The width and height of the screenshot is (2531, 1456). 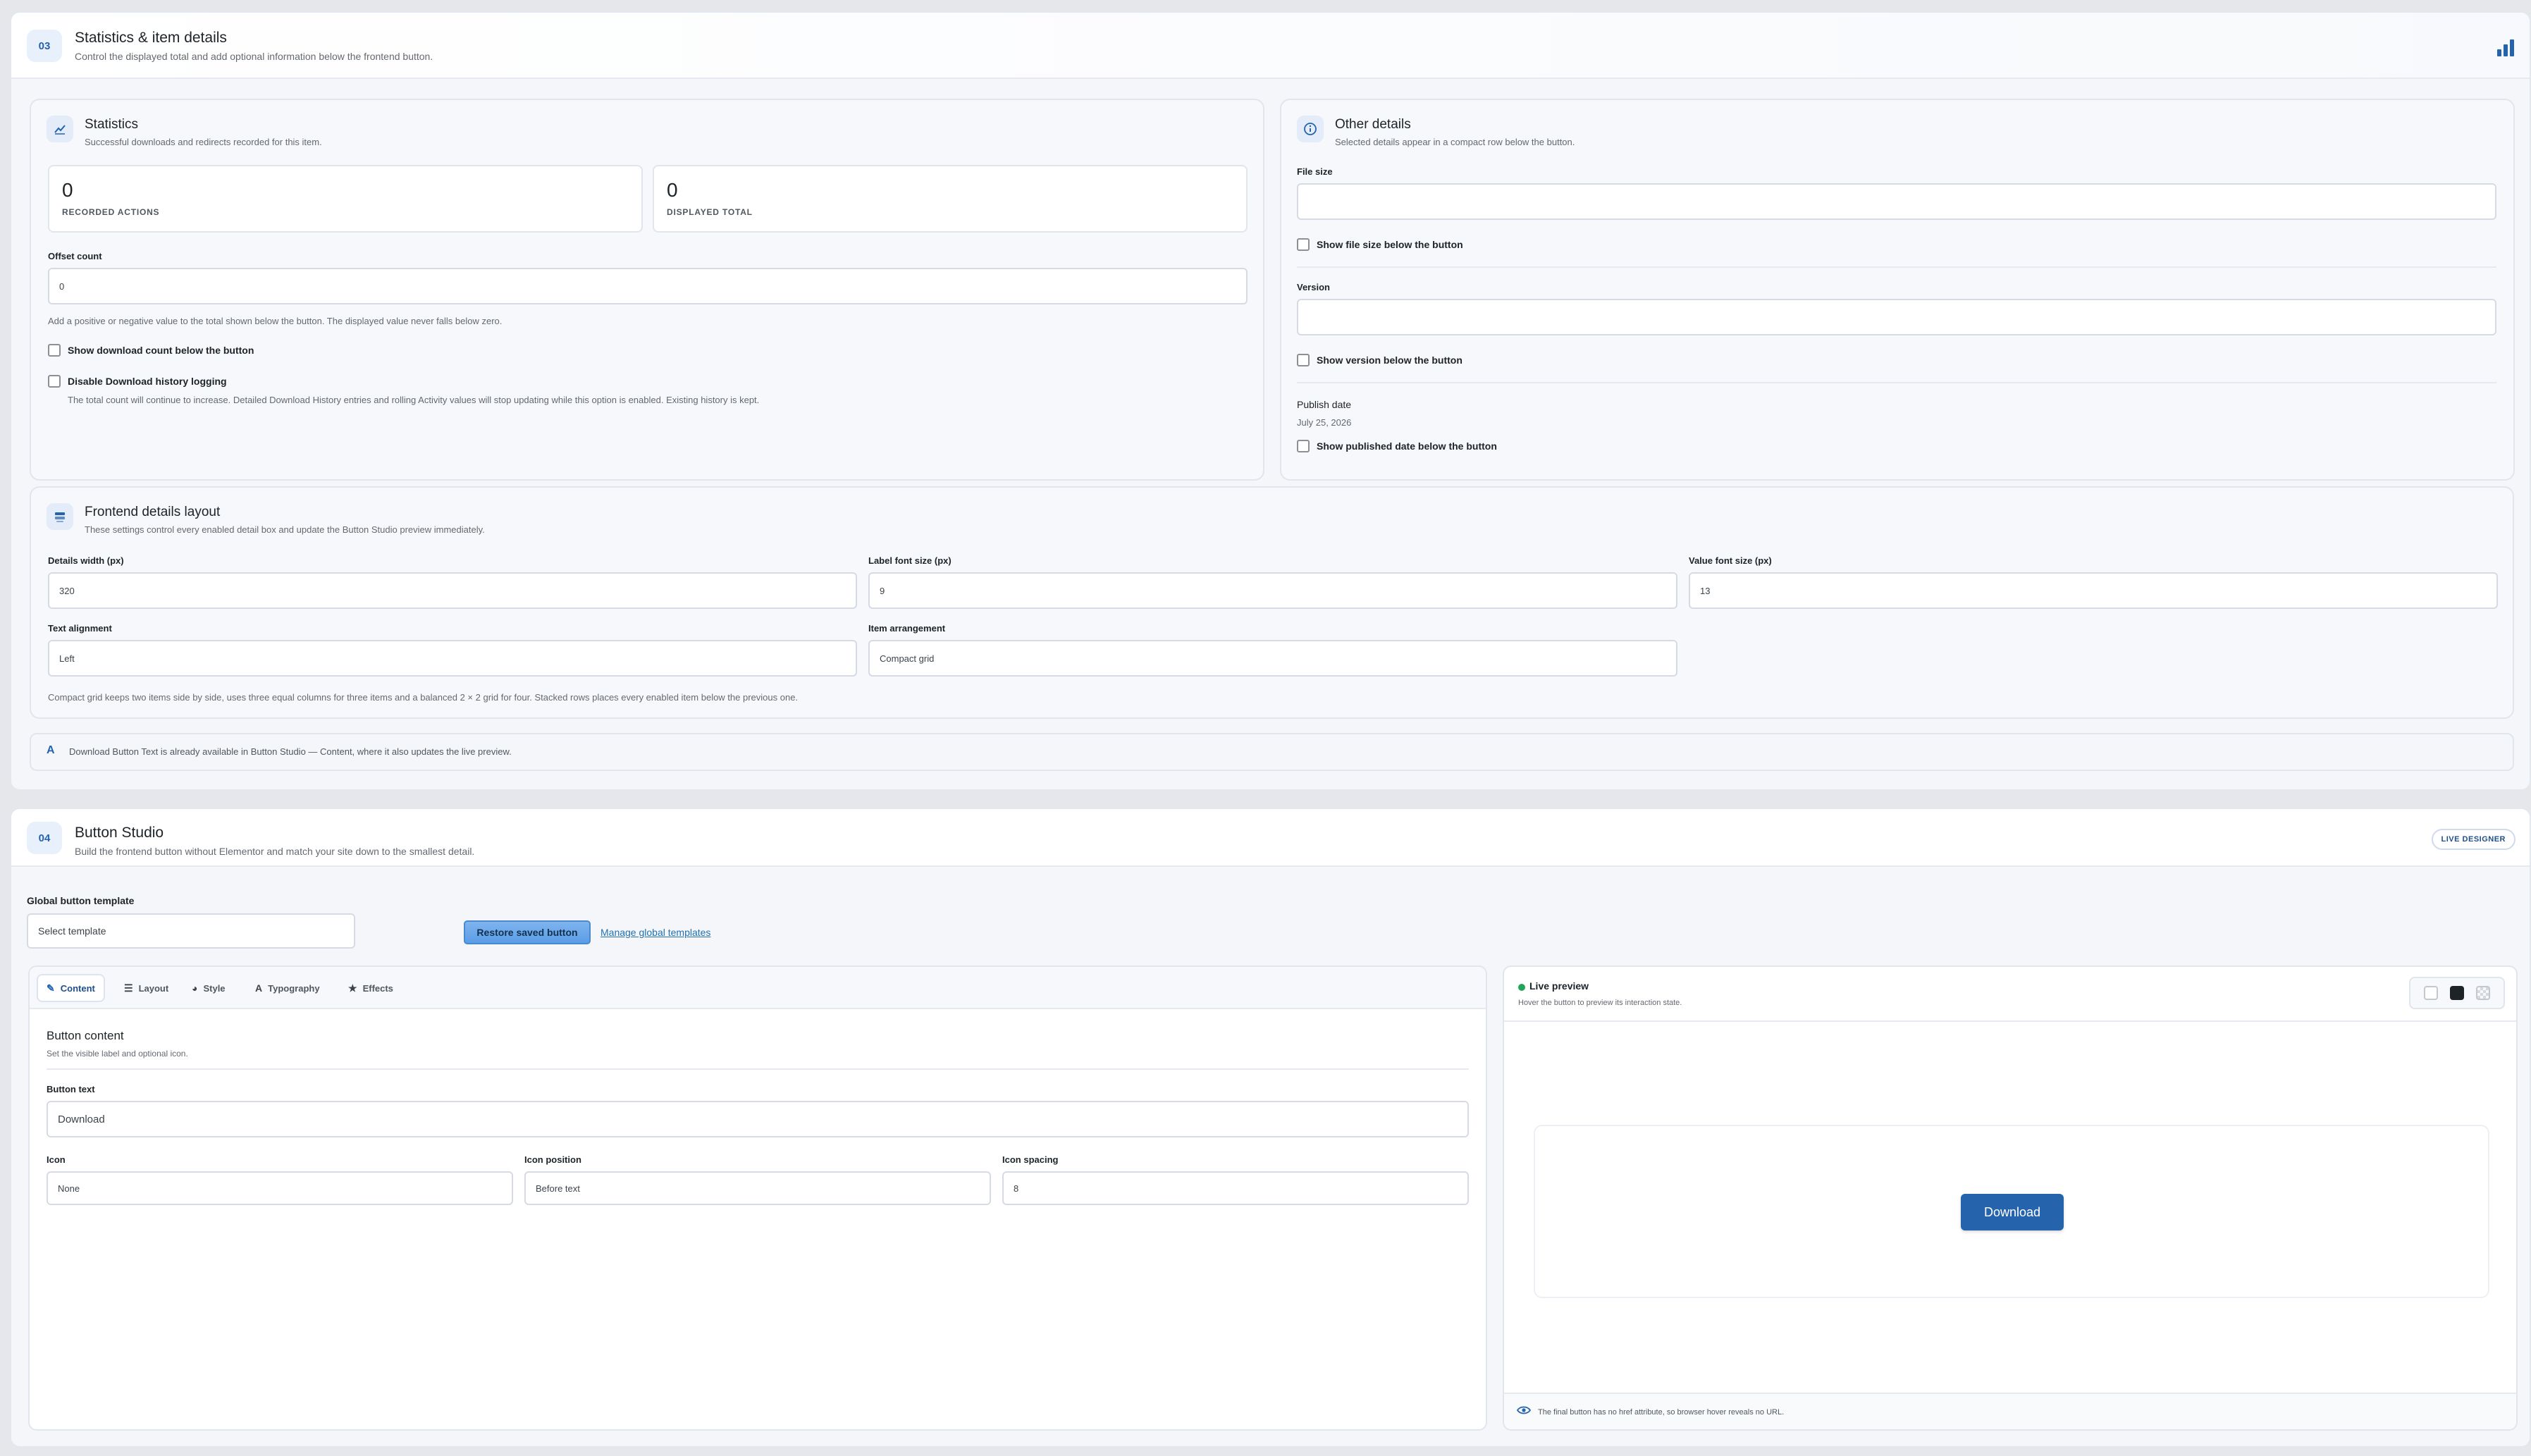 I want to click on item-arrangement-select: Compact grid, so click(x=1272, y=658).